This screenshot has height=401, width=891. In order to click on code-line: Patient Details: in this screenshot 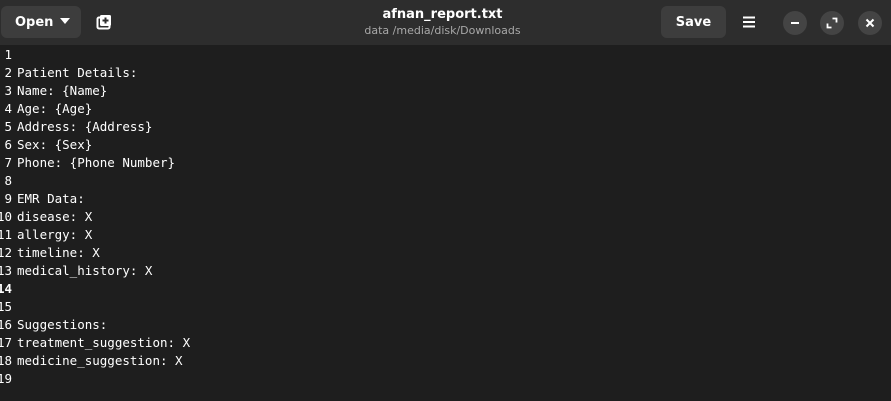, I will do `click(77, 73)`.